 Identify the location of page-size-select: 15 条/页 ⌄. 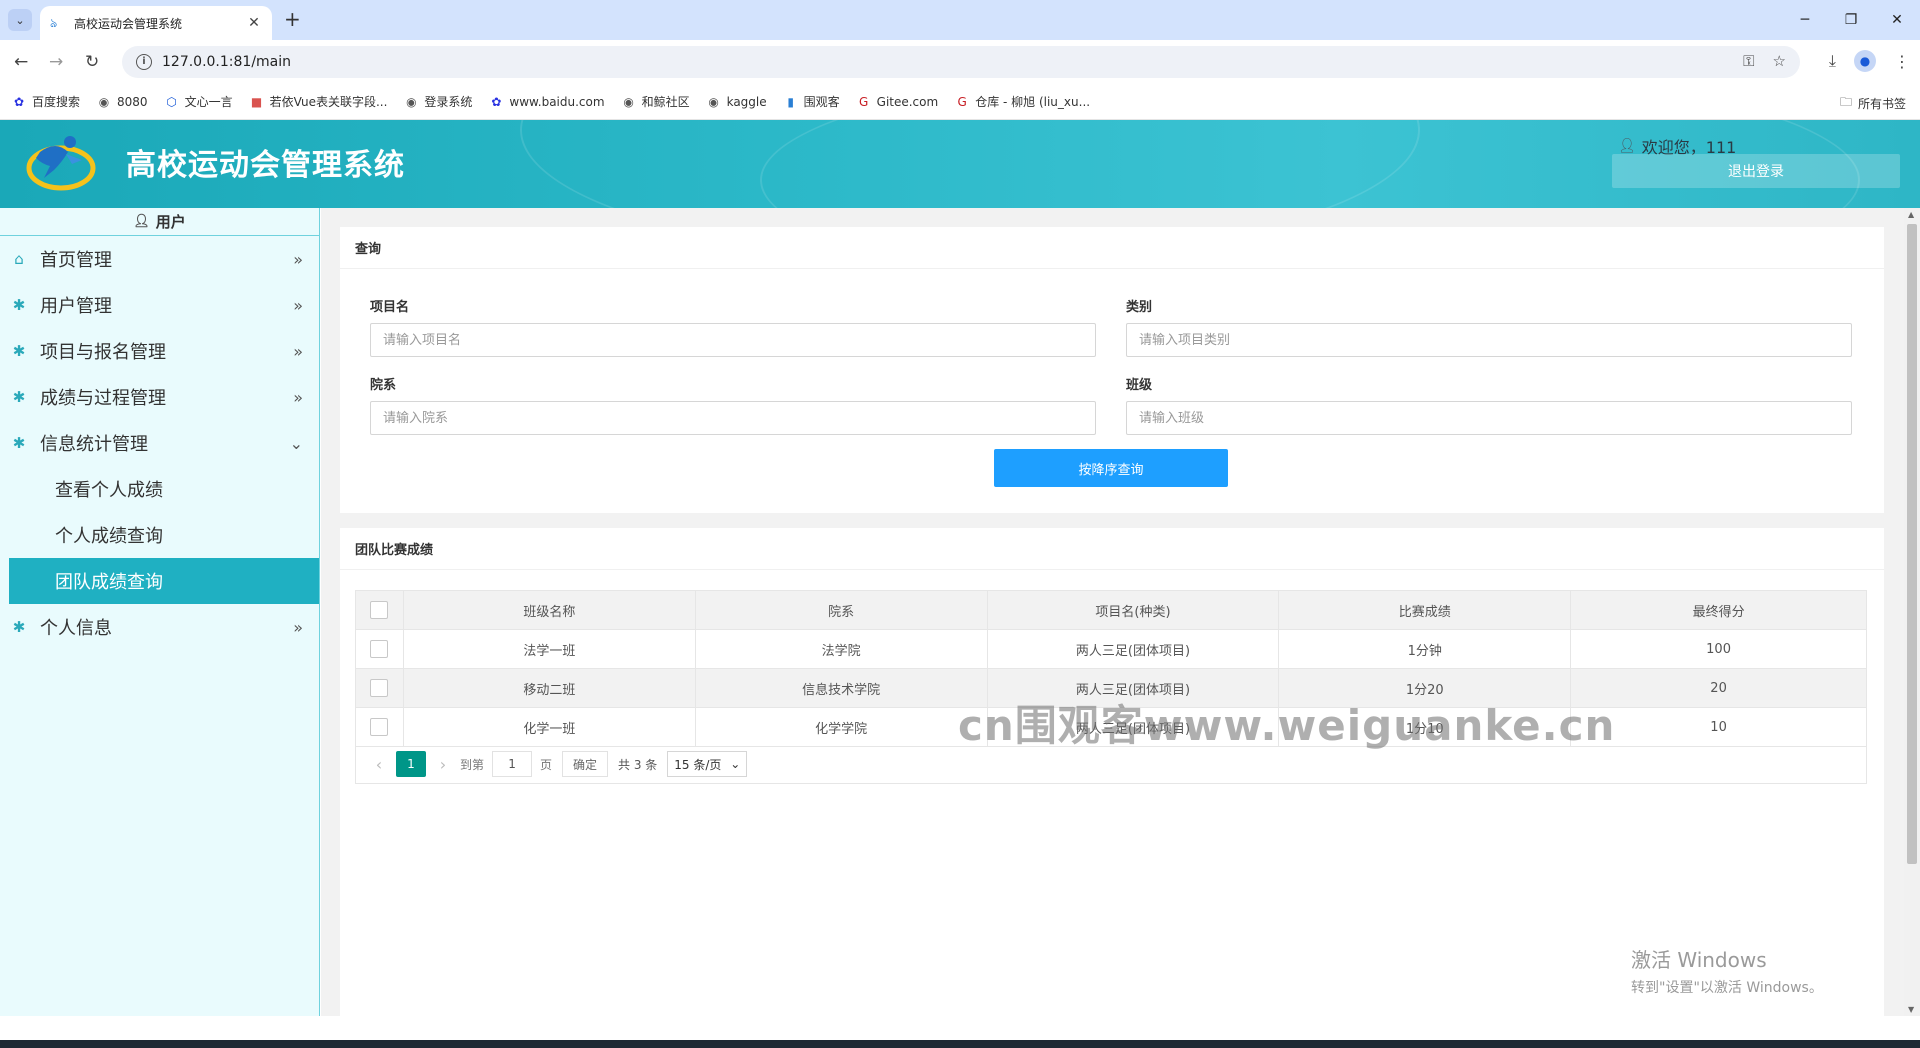
(707, 764).